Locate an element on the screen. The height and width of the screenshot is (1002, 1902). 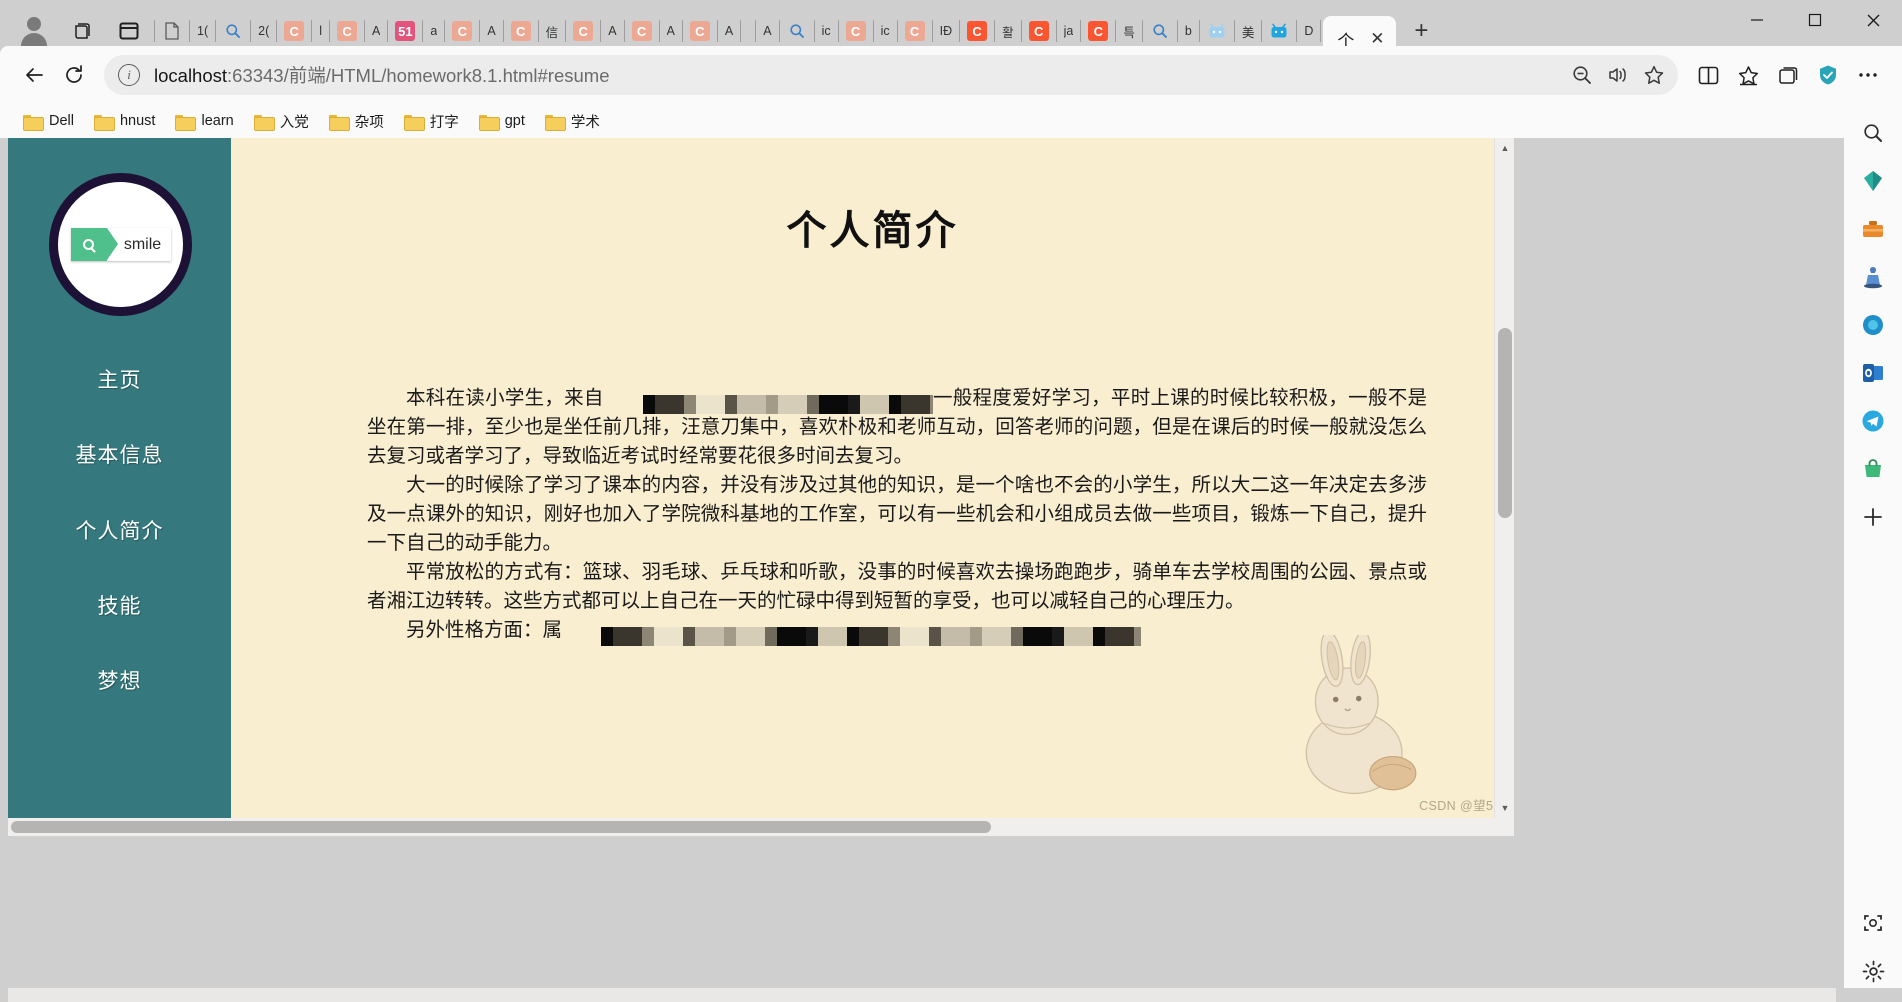
bookmark-label: hnust is located at coordinates (137, 121).